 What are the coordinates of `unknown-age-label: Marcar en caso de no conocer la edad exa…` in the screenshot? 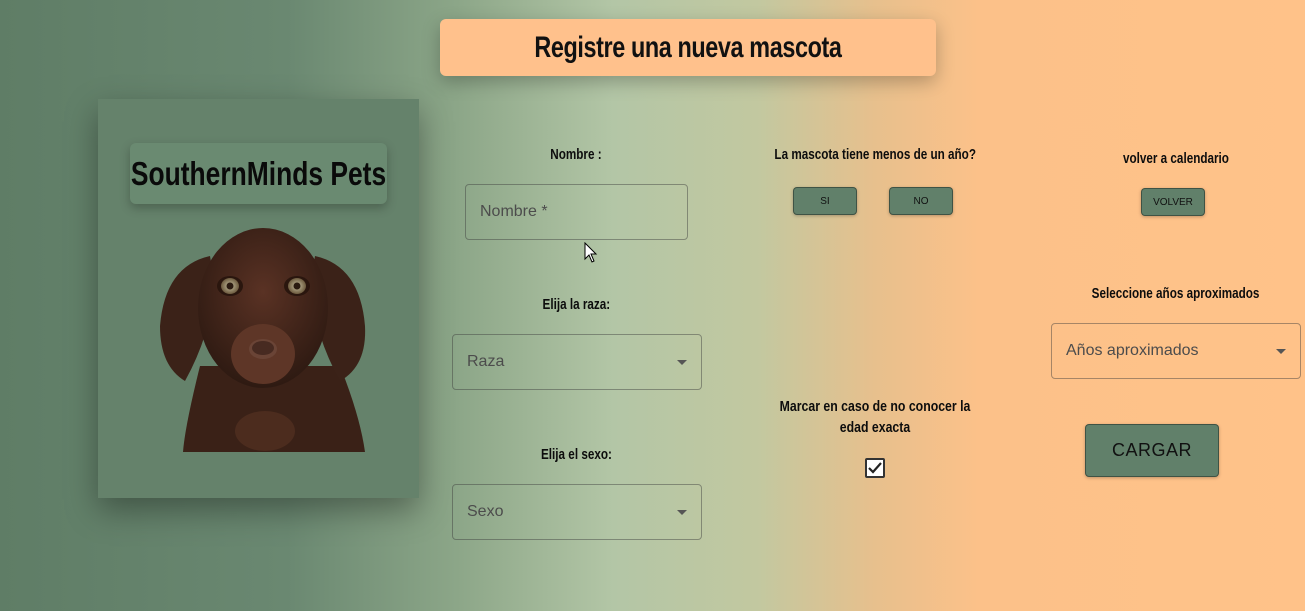 It's located at (875, 417).